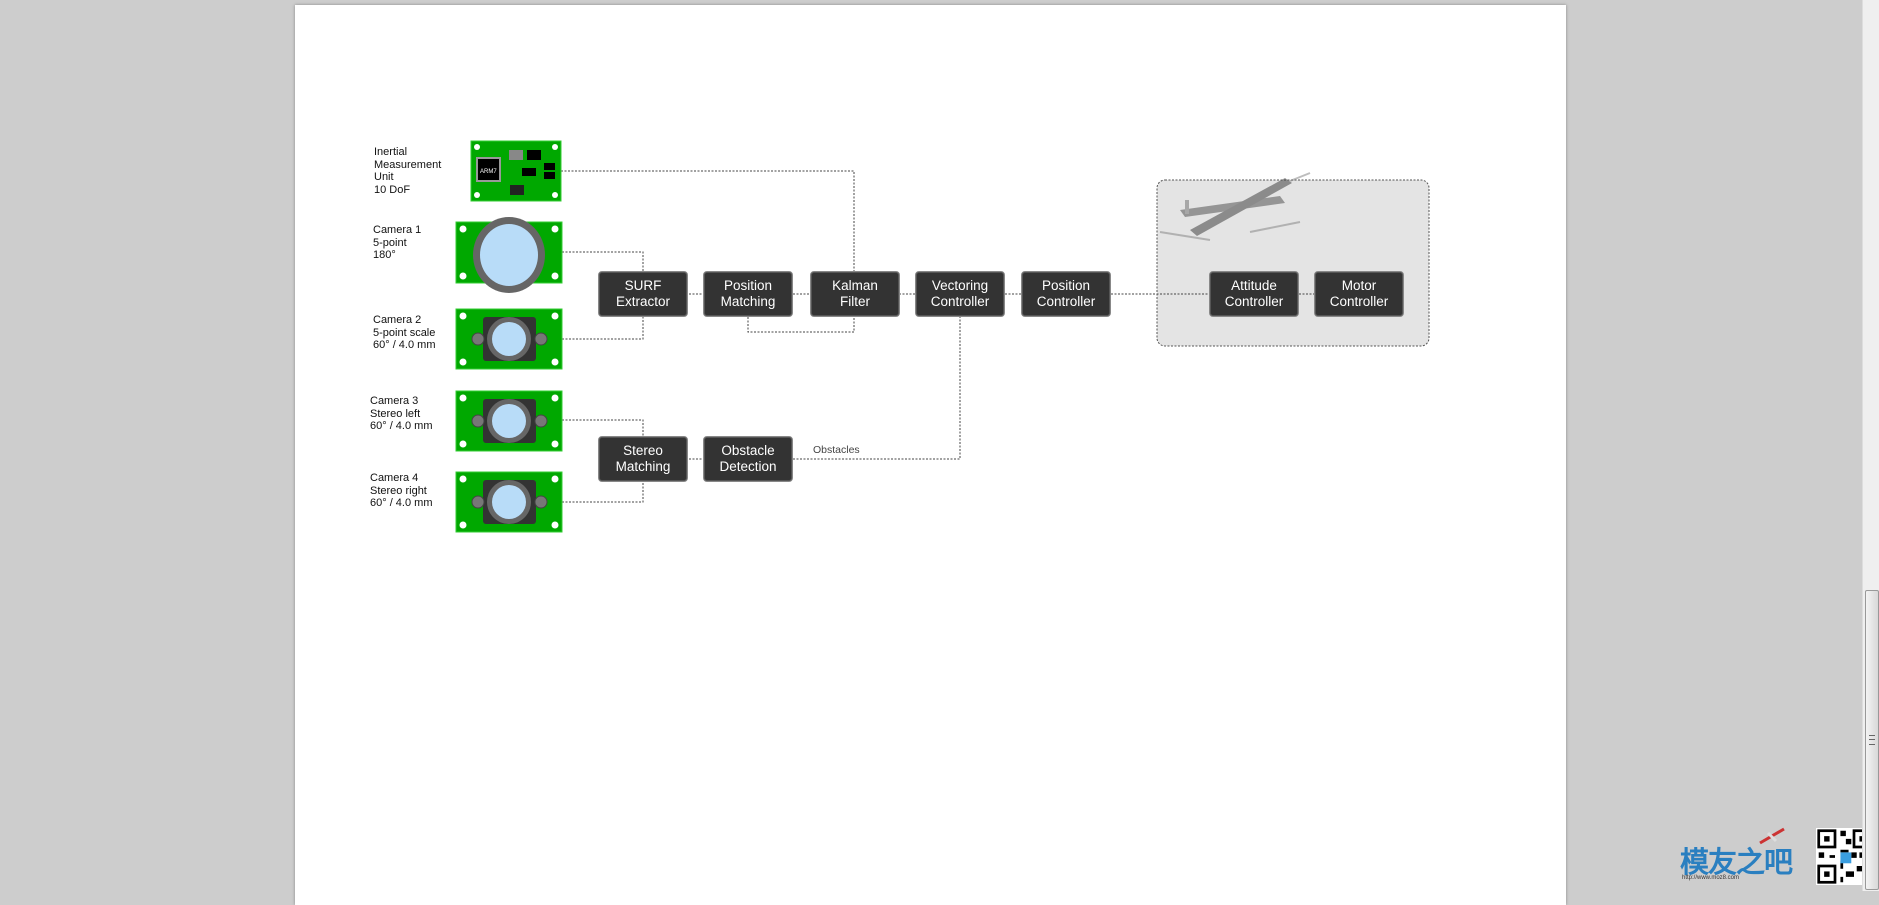  I want to click on camera-4-label: Camera 4 Stereo right 60° / 4.0 mm, so click(401, 490).